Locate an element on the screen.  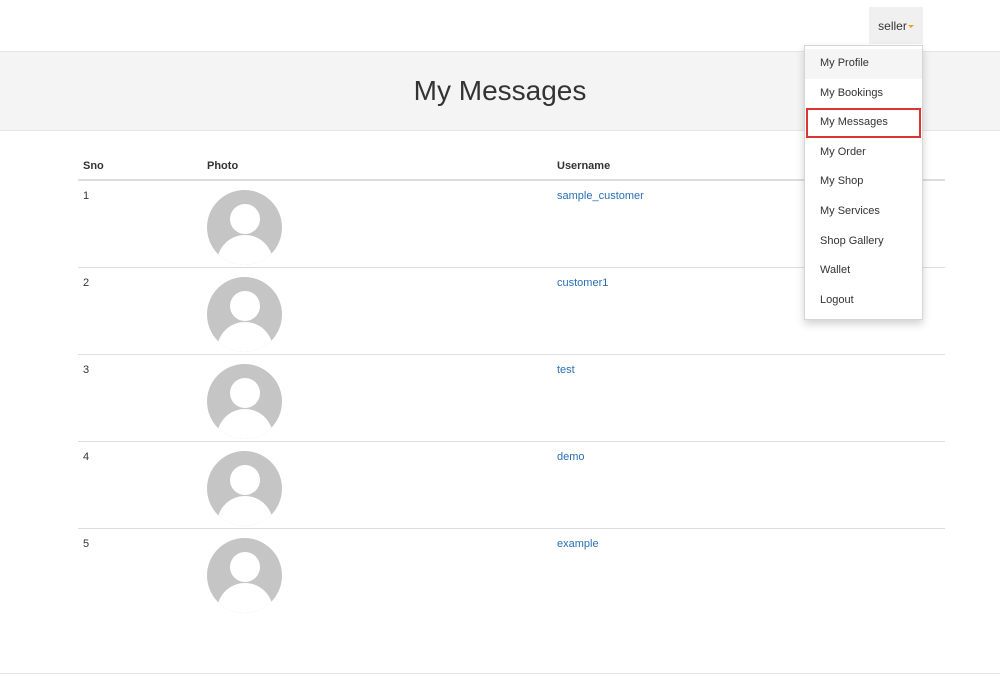
menu-item-my-messages: My Messages is located at coordinates (863, 123).